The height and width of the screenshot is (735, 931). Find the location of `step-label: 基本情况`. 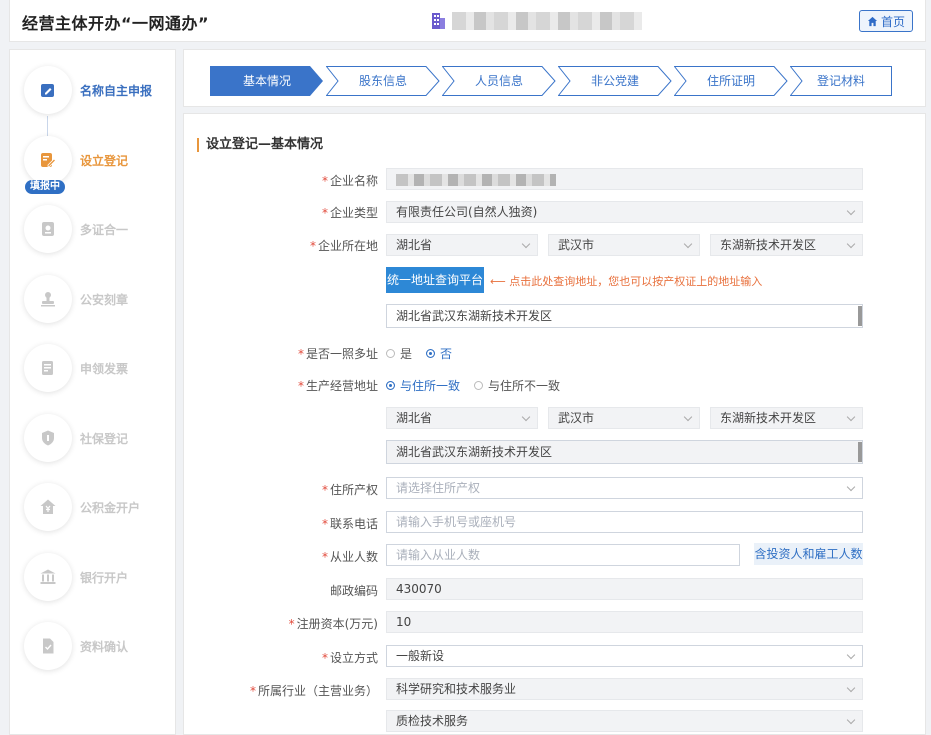

step-label: 基本情况 is located at coordinates (266, 81).